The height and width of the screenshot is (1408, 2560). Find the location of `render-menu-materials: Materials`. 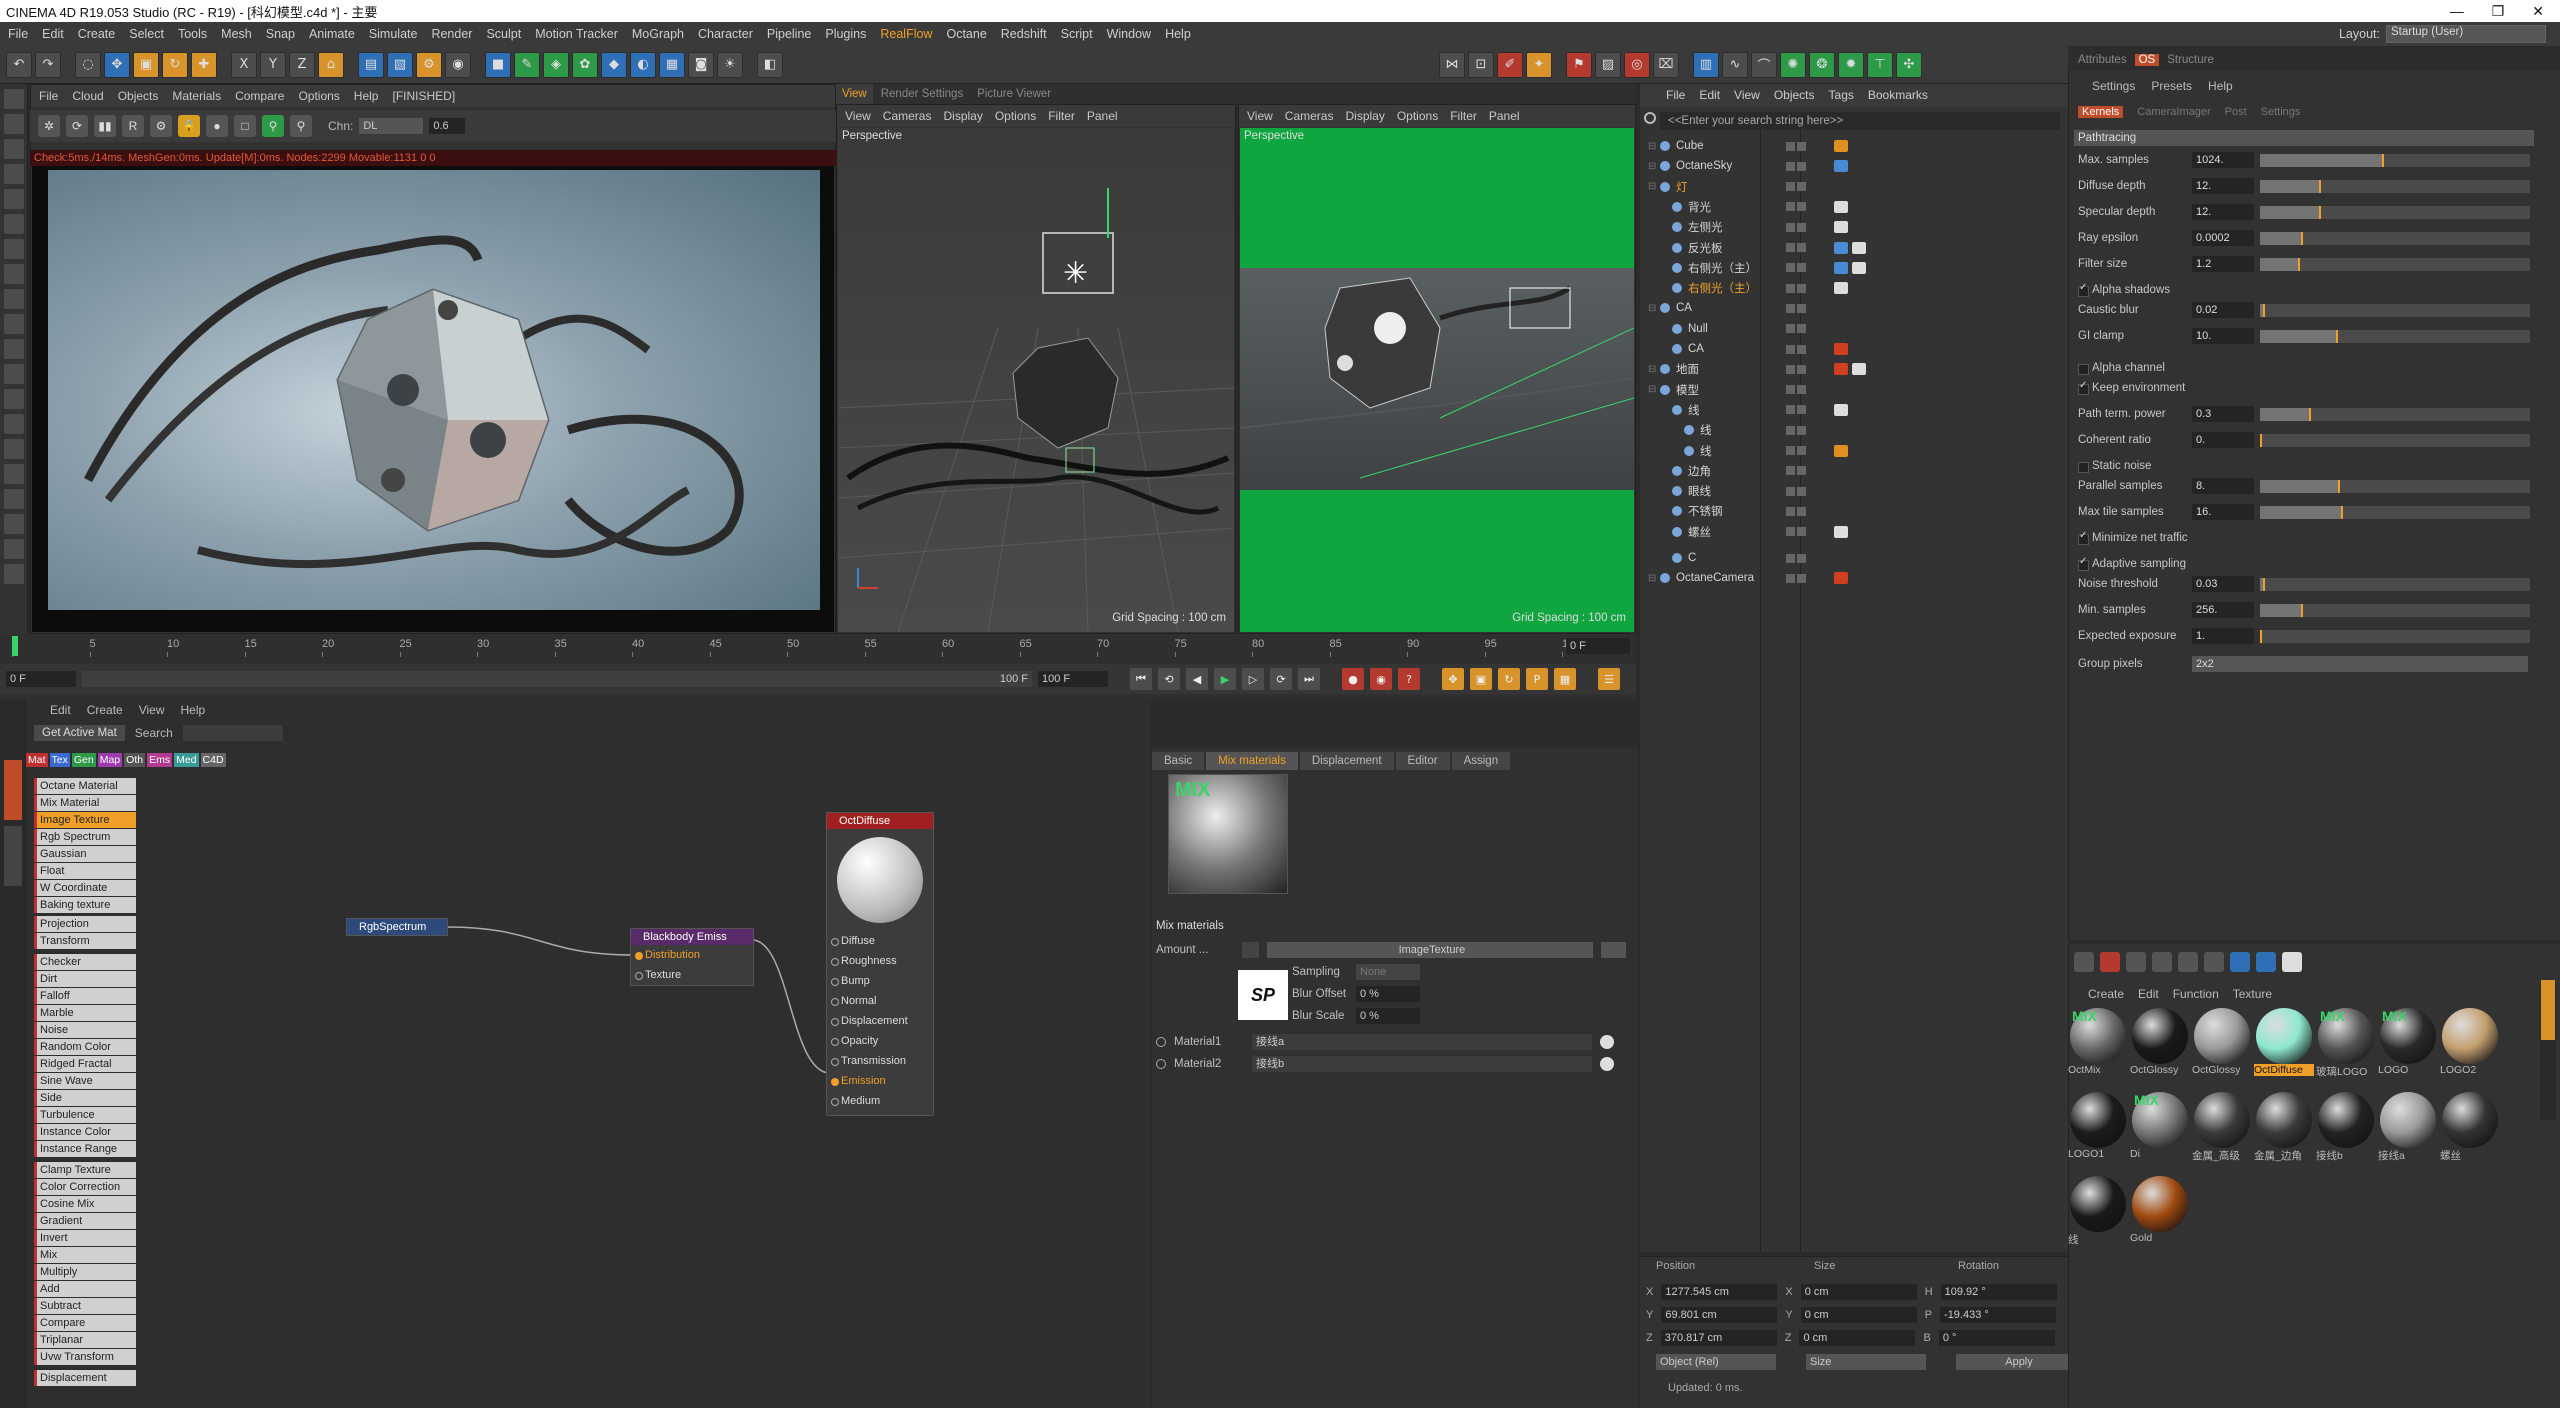

render-menu-materials: Materials is located at coordinates (196, 96).